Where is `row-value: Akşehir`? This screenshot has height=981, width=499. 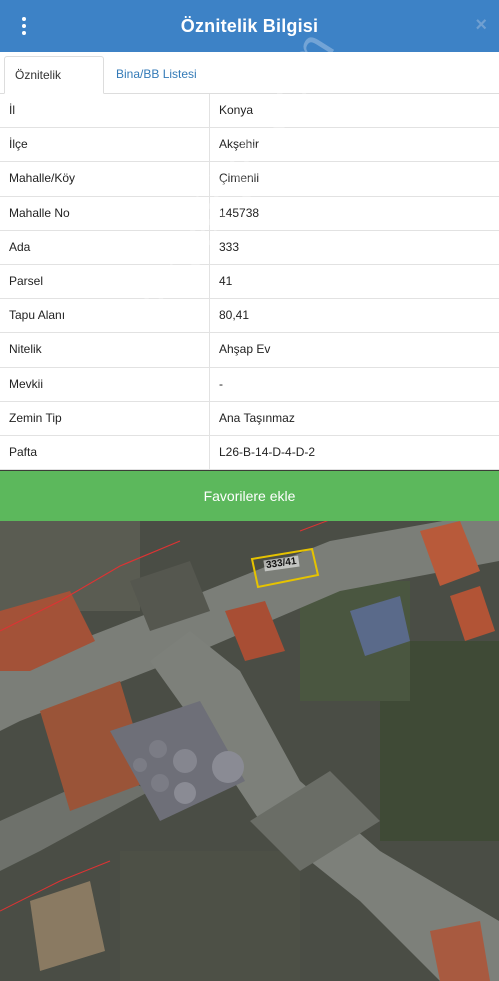
row-value: Akşehir is located at coordinates (239, 144).